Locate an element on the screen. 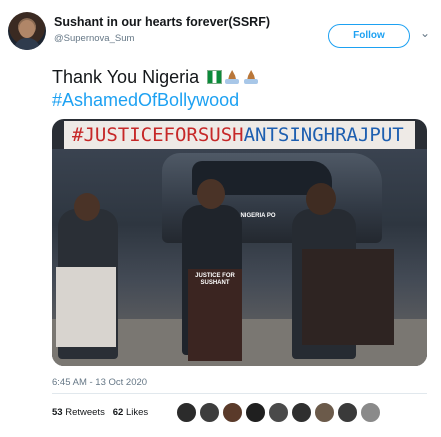 The width and height of the screenshot is (441, 437). retweets-label: Retweets is located at coordinates (85, 412).